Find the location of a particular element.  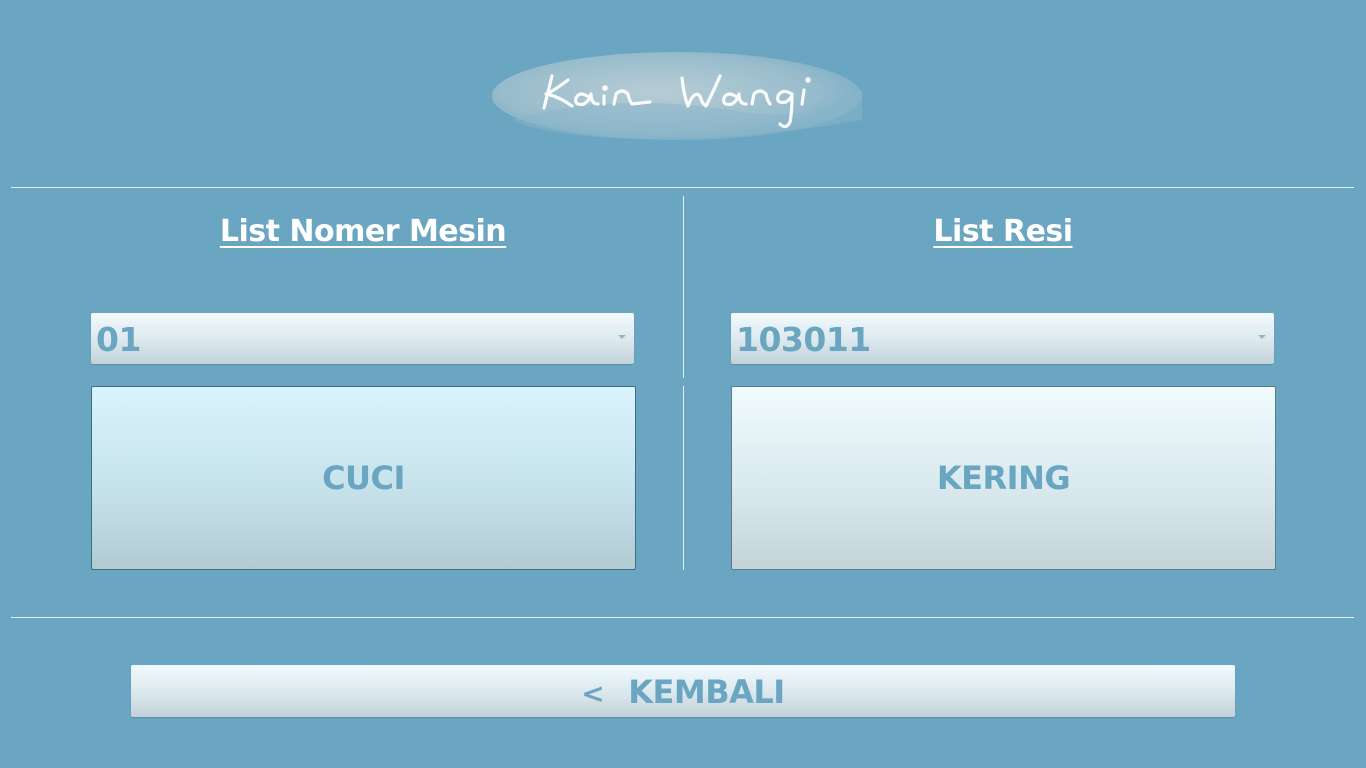

app-logo is located at coordinates (686, 96).